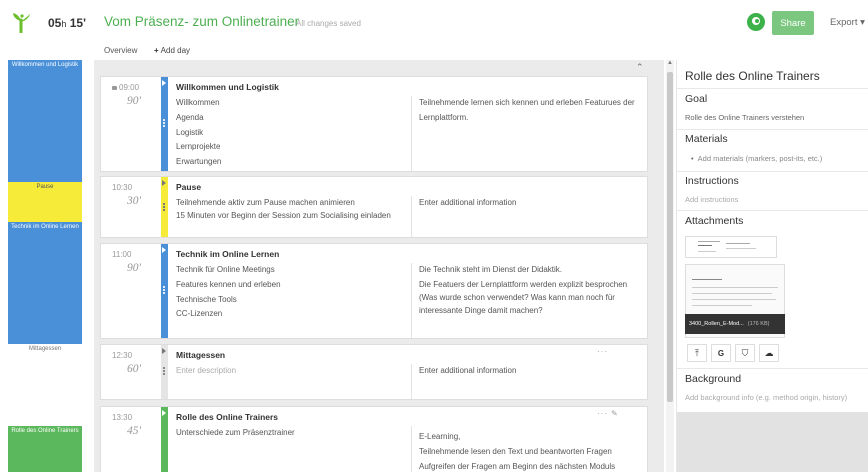 The height and width of the screenshot is (472, 868). What do you see at coordinates (757, 158) in the screenshot?
I see `materials-placeholder: Add materials (markers, post-its, etc.)` at bounding box center [757, 158].